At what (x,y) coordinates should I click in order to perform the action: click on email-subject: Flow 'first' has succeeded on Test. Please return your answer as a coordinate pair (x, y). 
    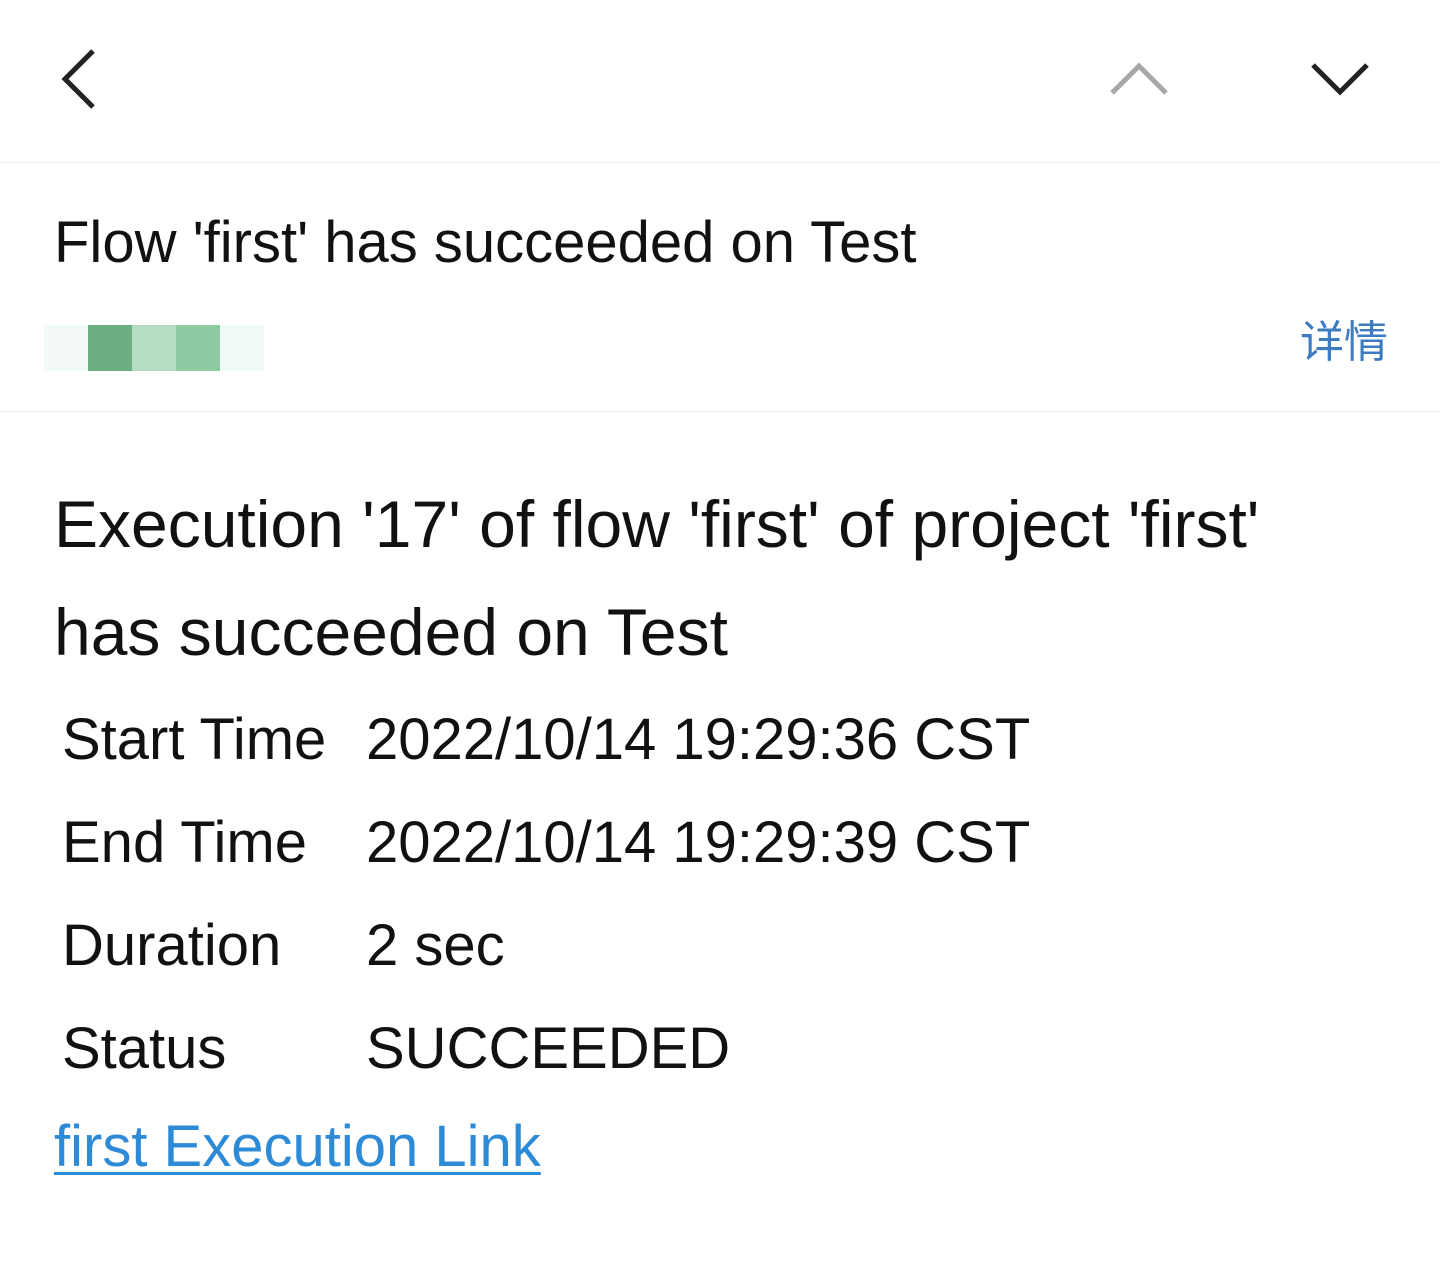
    Looking at the image, I should click on (485, 242).